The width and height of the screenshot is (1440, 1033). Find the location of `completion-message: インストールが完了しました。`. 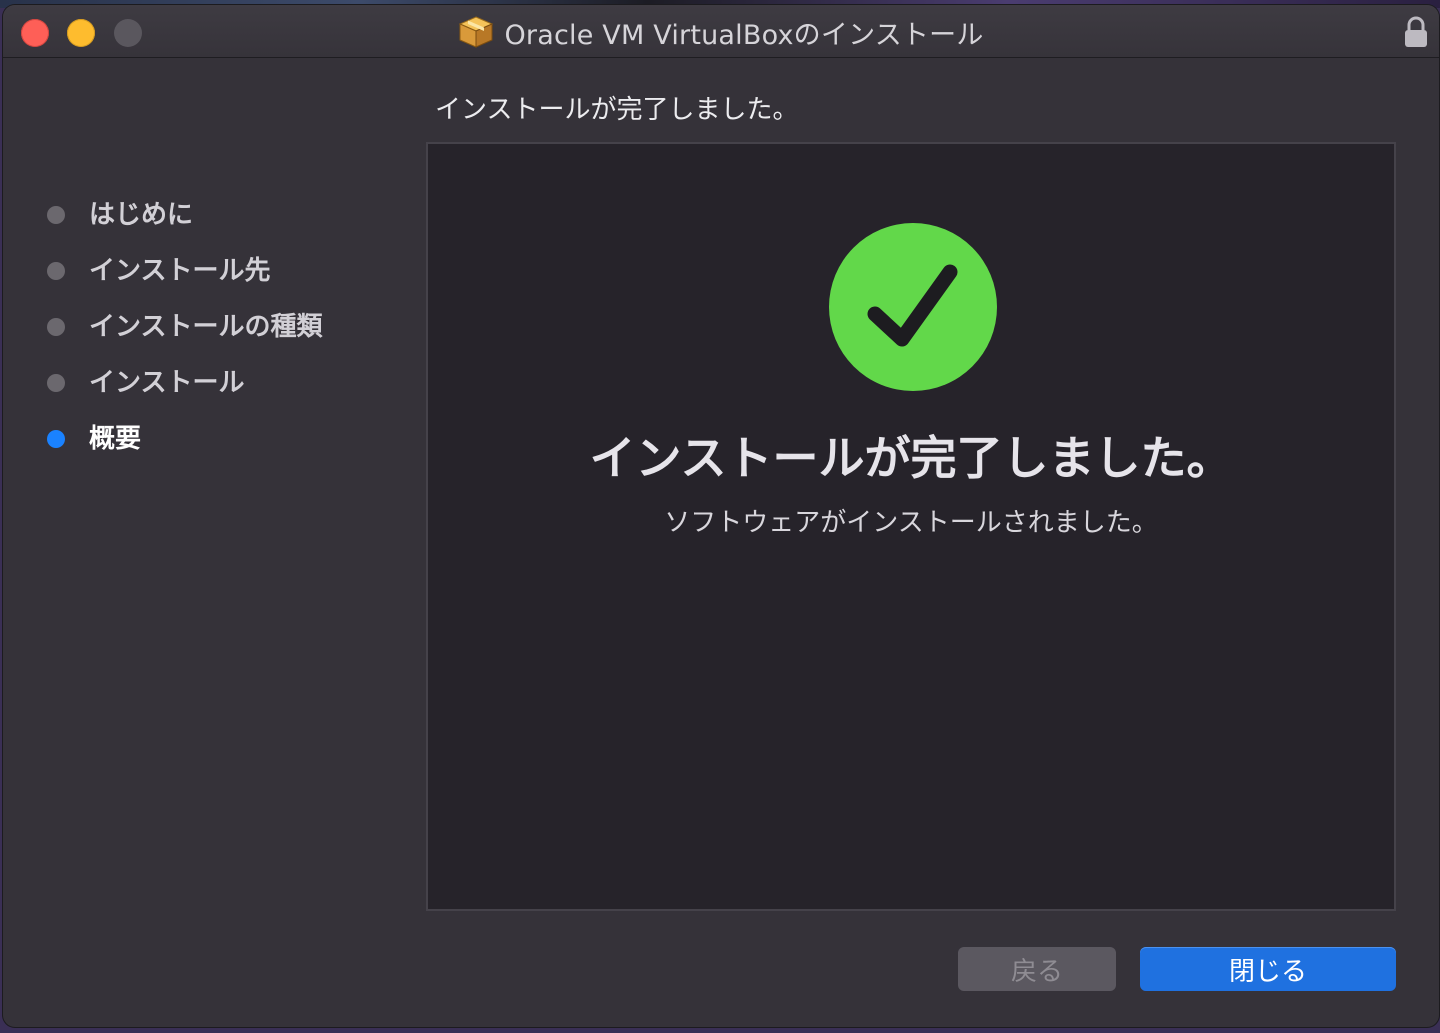

completion-message: インストールが完了しました。 is located at coordinates (911, 458).